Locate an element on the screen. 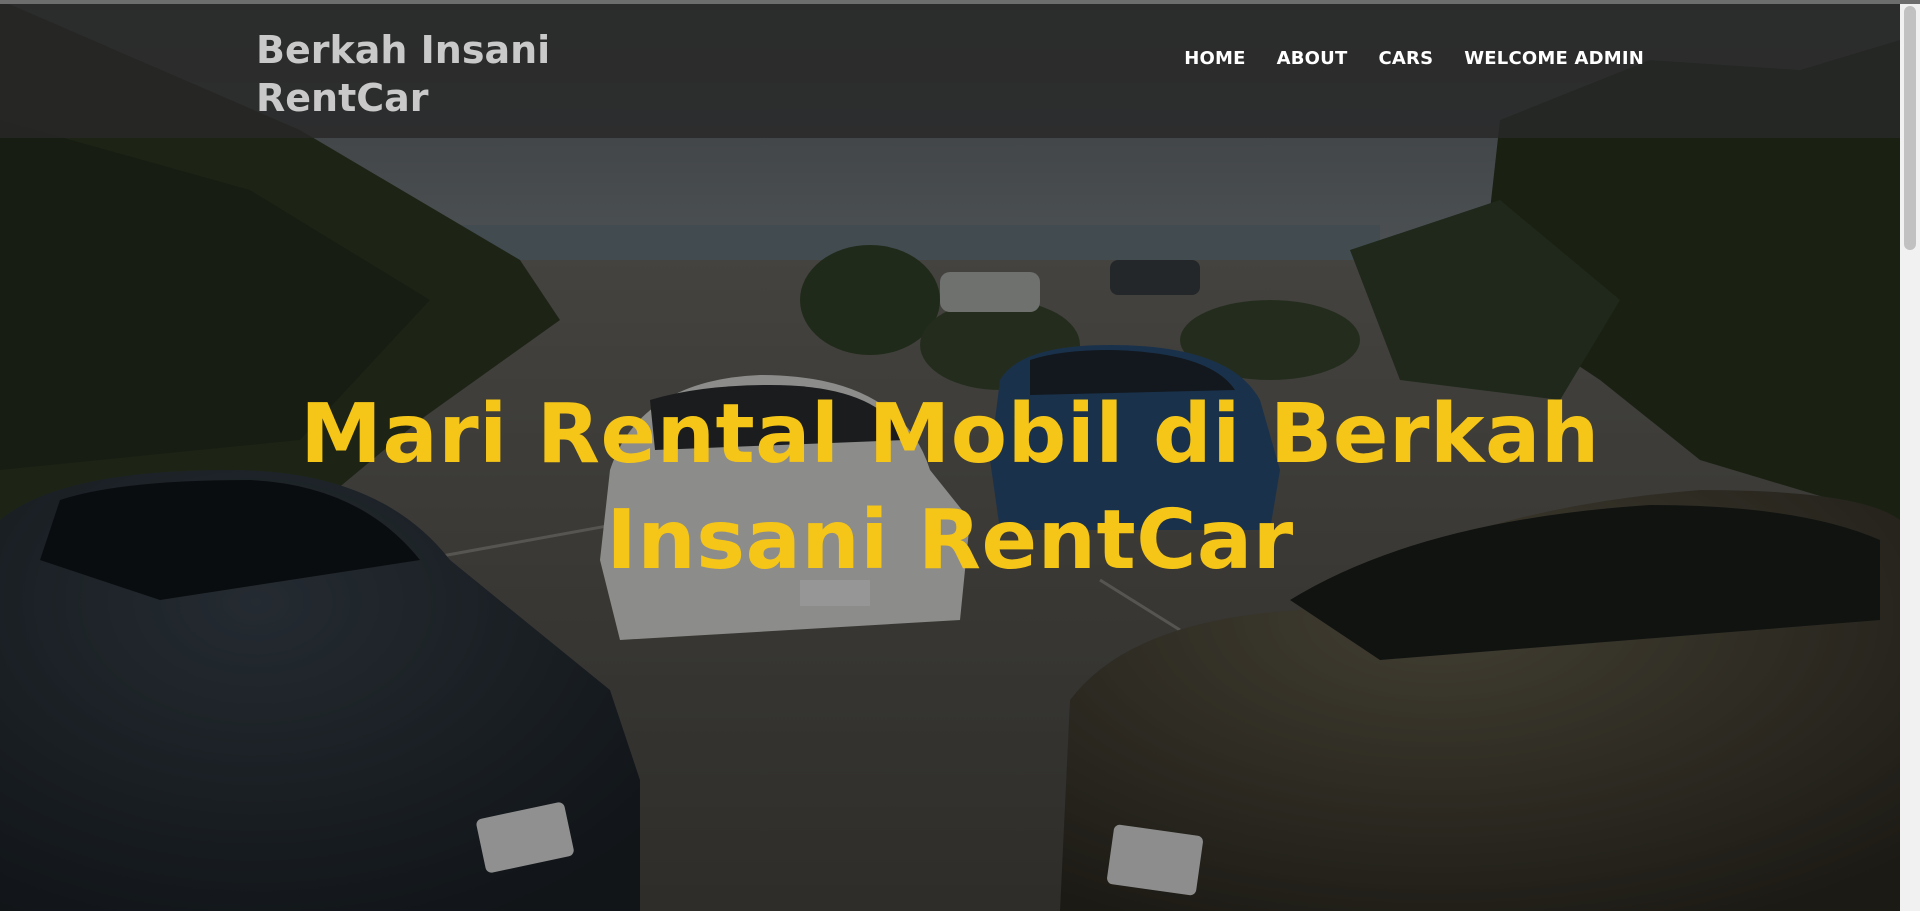 This screenshot has width=1920, height=911. nav-item-welcome-admin: WELCOME ADMIN is located at coordinates (1554, 58).